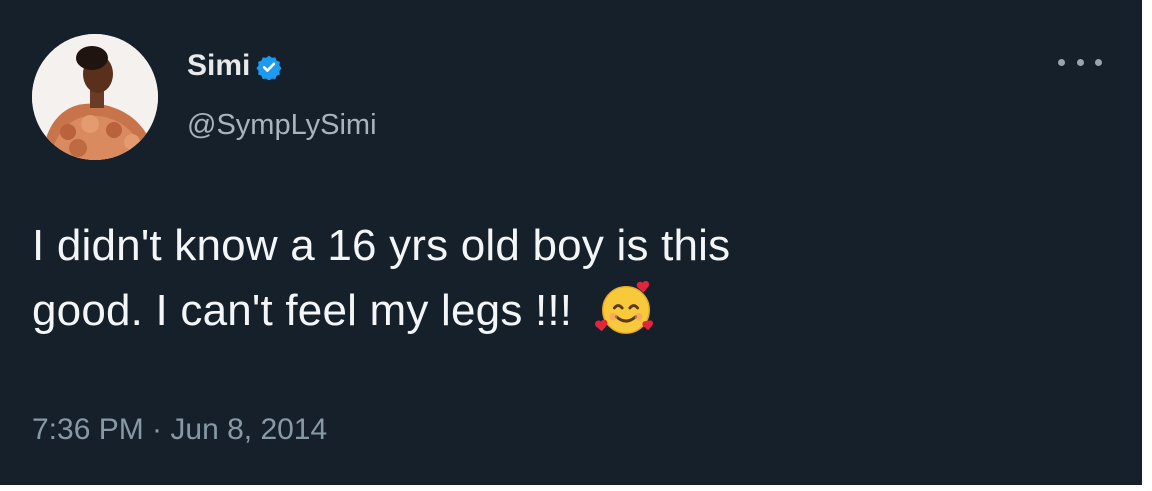  I want to click on tweet-text-line-2-text: good. I can't feel my legs !!!, so click(302, 310).